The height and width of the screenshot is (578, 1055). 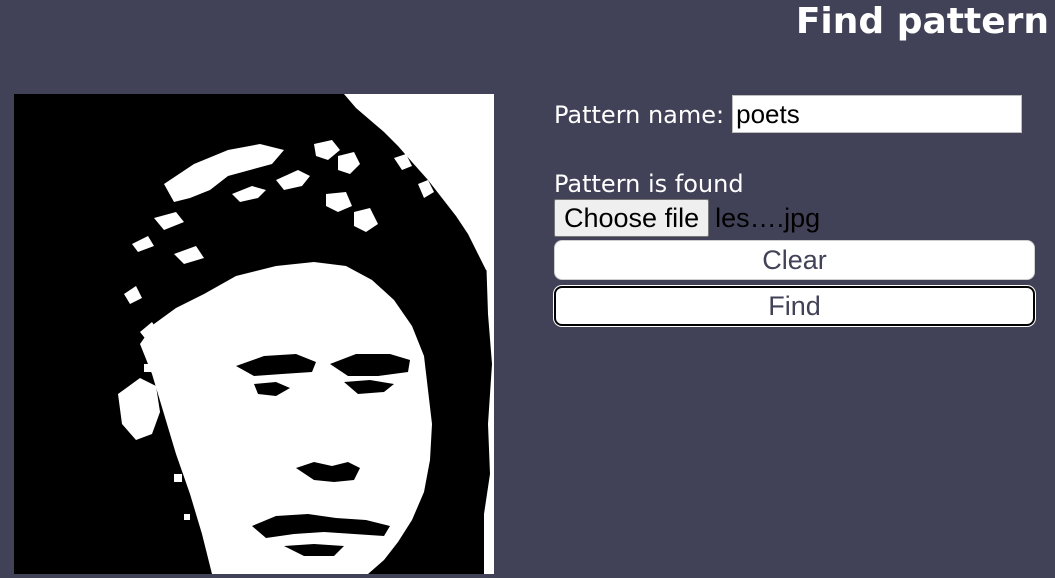 What do you see at coordinates (794, 260) in the screenshot?
I see `clear-button: Clear` at bounding box center [794, 260].